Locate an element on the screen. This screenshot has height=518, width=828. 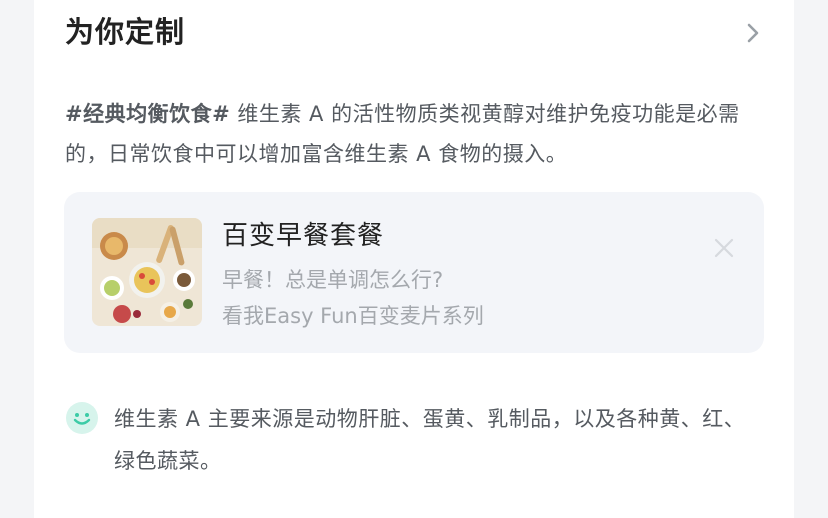
food-photo is located at coordinates (147, 272).